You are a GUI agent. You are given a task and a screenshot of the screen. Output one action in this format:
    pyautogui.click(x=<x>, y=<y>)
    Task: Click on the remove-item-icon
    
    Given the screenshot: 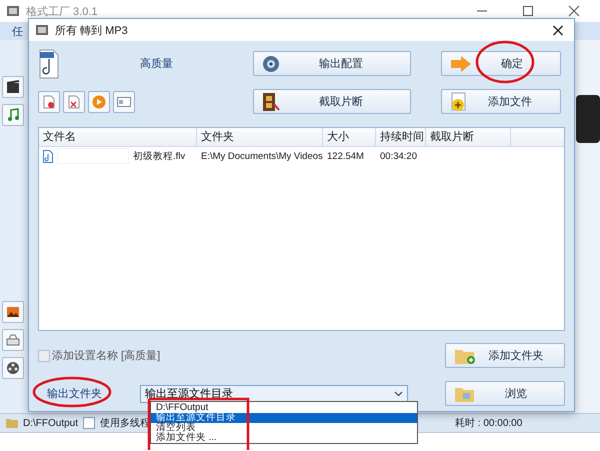 What is the action you would take?
    pyautogui.click(x=74, y=101)
    